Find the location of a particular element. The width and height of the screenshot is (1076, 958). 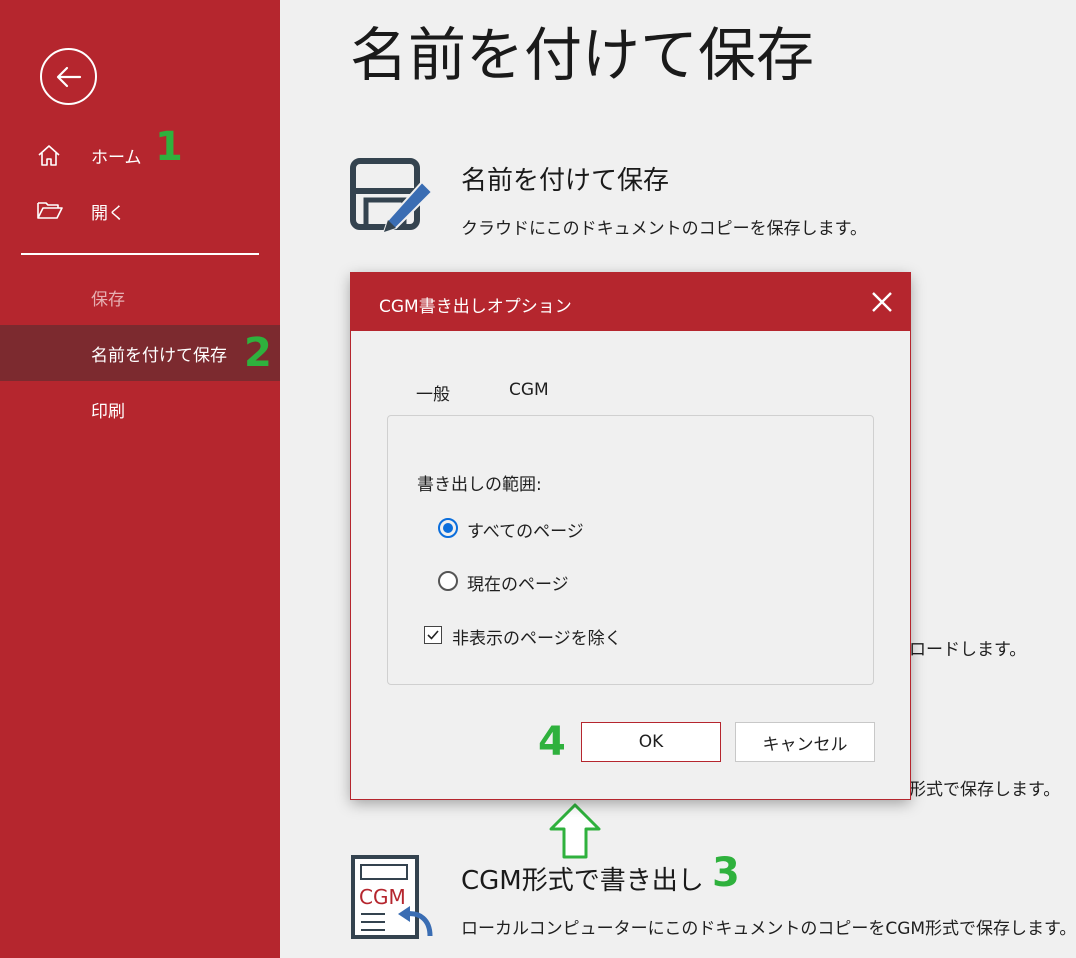

all-pages-label: すべてのページ is located at coordinates (525, 529).